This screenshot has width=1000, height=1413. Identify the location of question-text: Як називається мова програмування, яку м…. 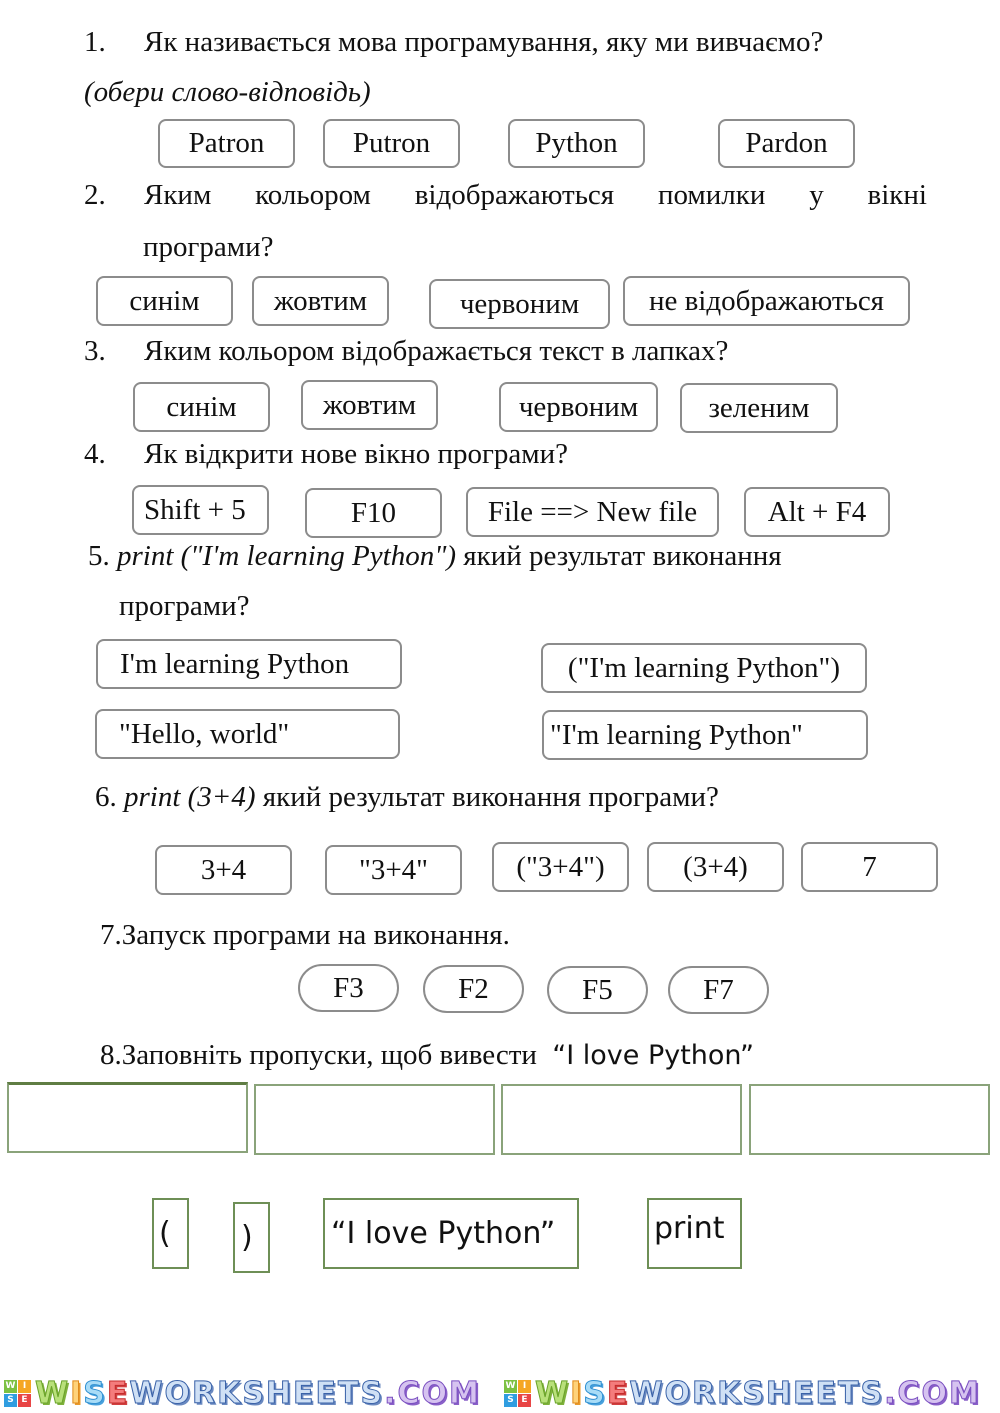
(484, 42).